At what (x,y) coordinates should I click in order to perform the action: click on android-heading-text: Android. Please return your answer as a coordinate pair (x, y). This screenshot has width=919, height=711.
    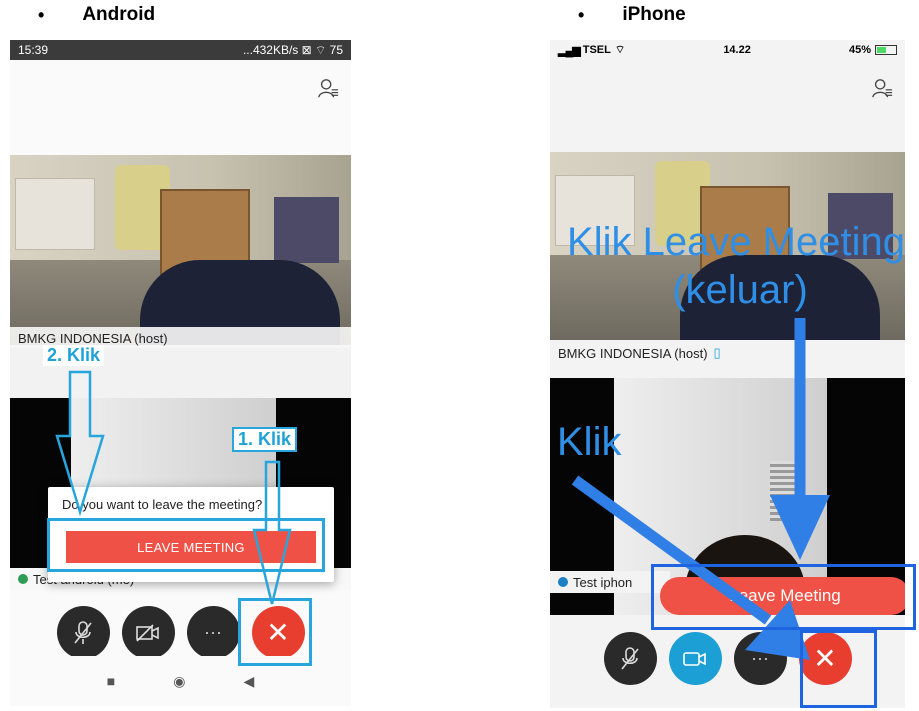
    Looking at the image, I should click on (119, 14).